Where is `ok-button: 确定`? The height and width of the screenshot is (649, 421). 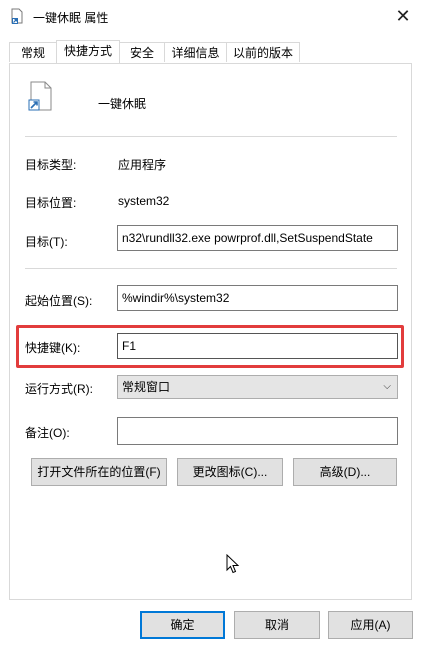 ok-button: 确定 is located at coordinates (182, 625).